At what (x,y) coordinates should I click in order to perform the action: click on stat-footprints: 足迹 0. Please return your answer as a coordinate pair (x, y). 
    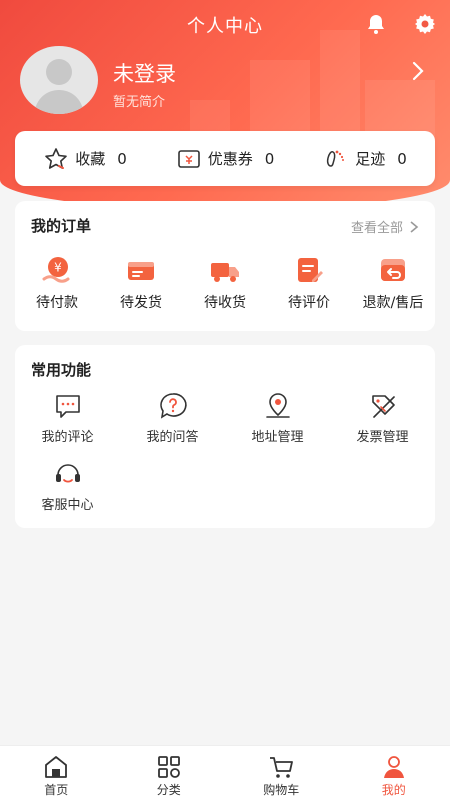
    Looking at the image, I should click on (365, 159).